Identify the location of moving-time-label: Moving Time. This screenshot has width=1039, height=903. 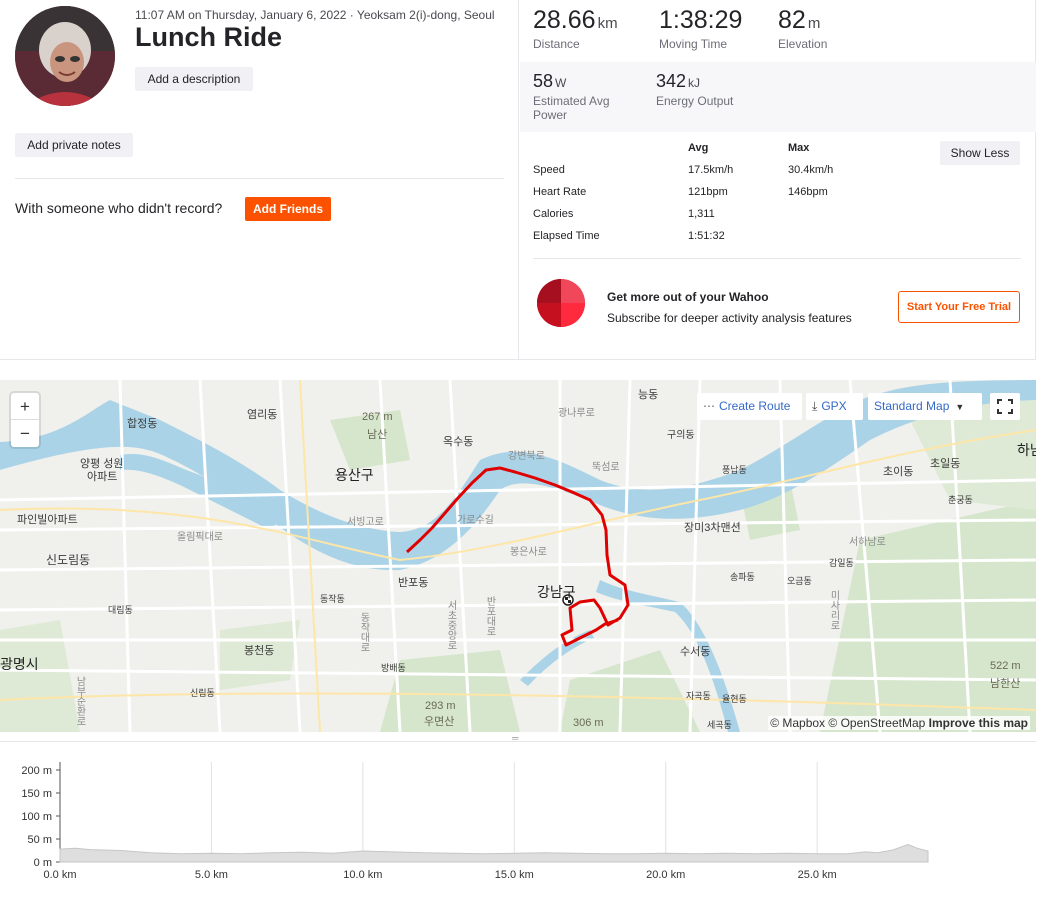
(693, 44).